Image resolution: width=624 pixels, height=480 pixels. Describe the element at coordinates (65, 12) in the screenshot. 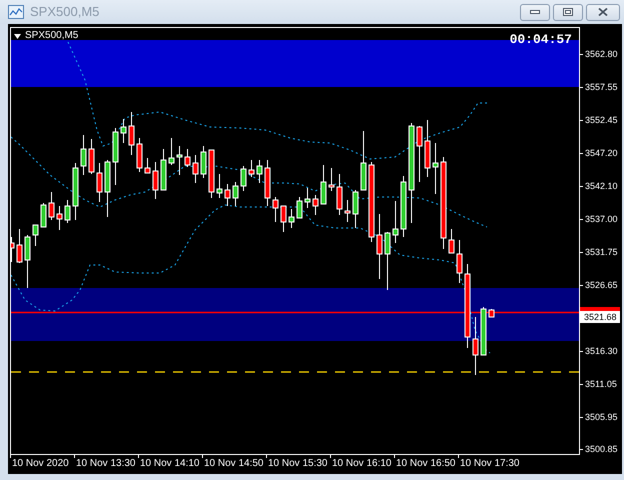

I see `window-title: SPX500,M5` at that location.